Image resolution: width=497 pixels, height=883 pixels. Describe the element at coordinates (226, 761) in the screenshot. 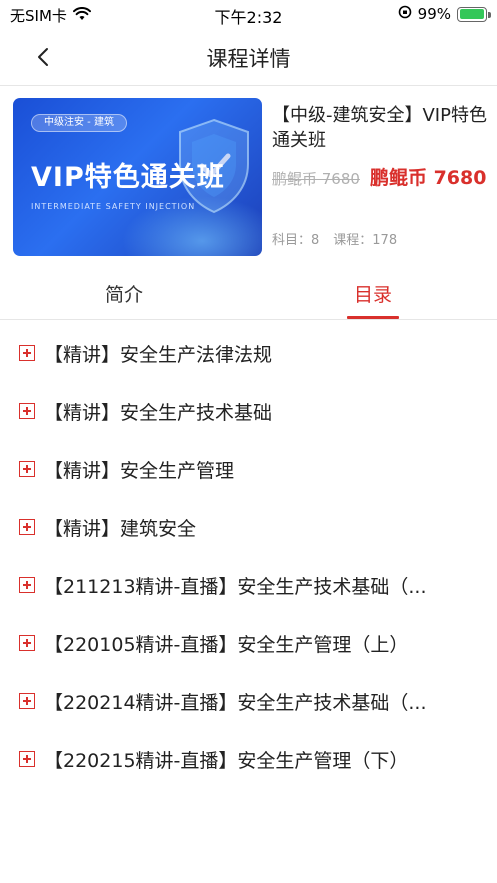

I see `catalog-item-label: 【220215精讲-直播】安全生产管理（下）` at that location.